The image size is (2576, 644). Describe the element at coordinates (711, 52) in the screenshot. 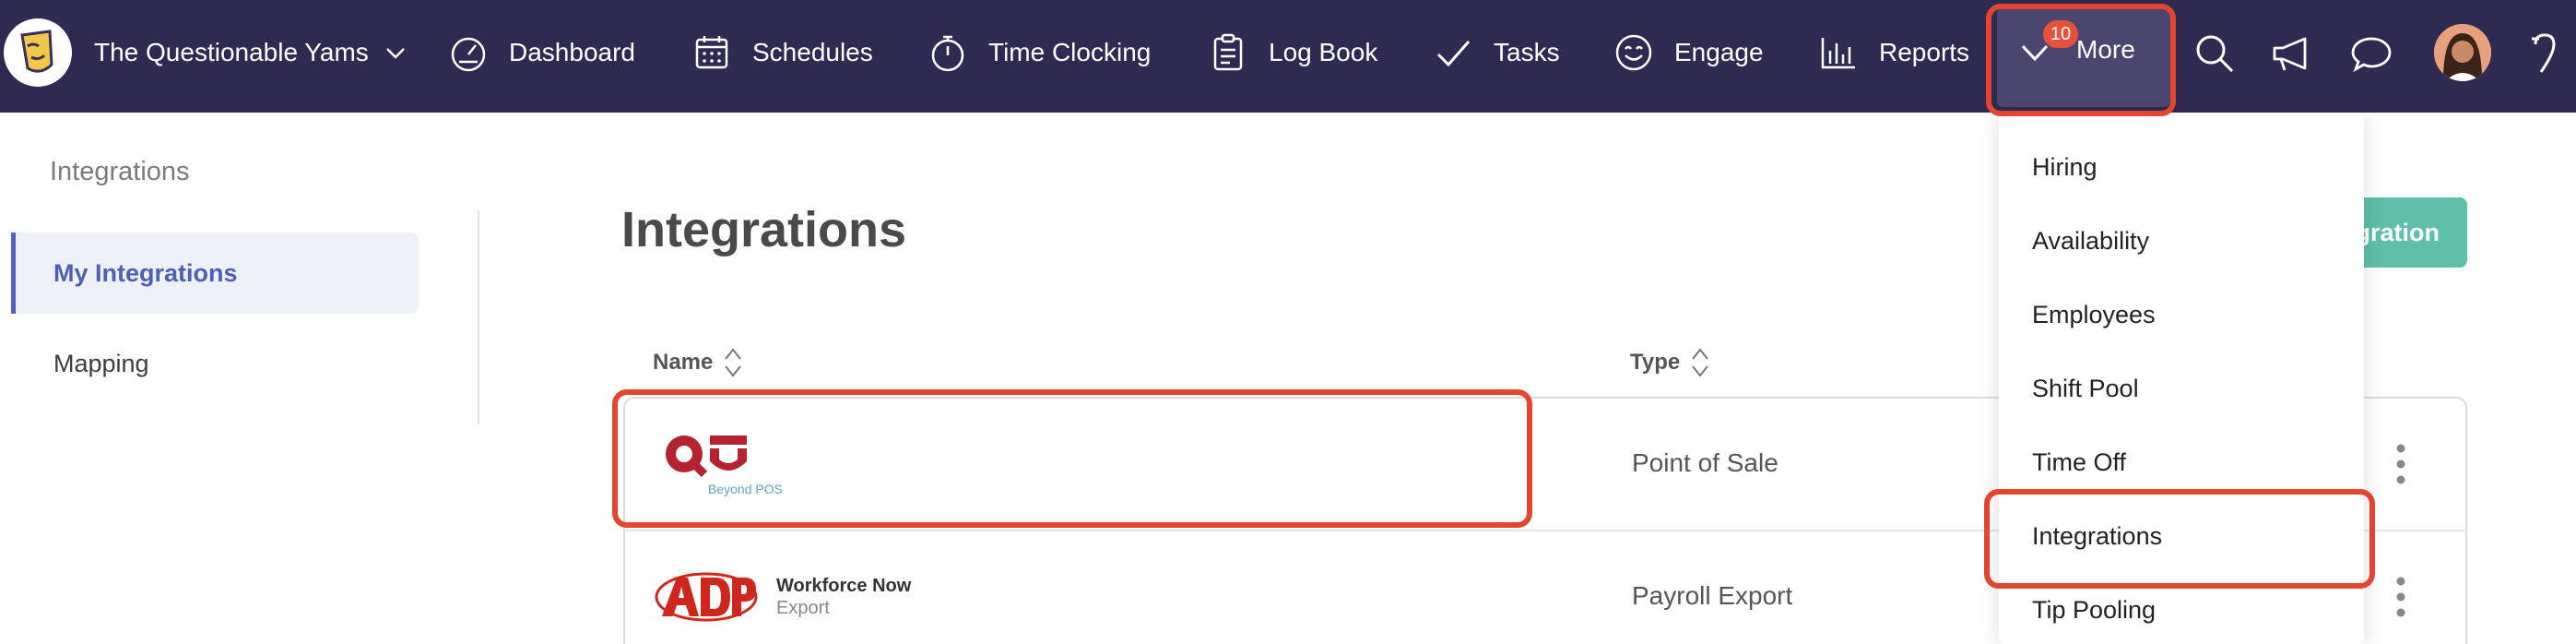

I see `calendar-icon` at that location.